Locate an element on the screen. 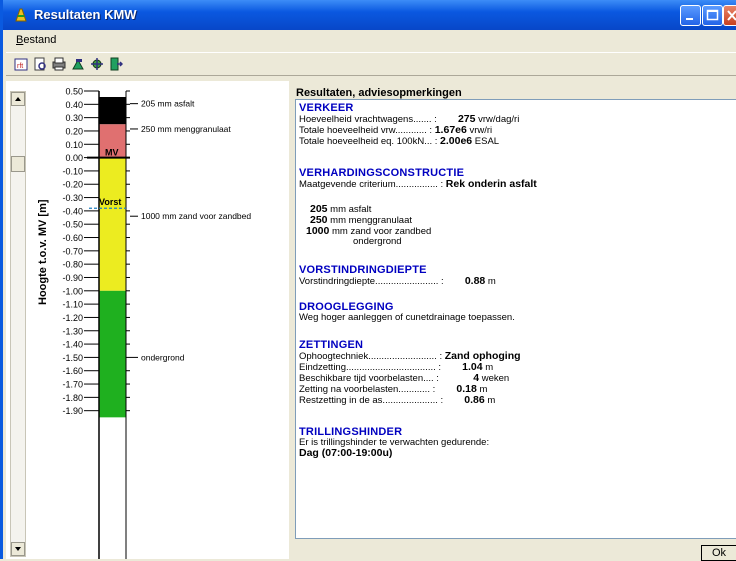  scroll-thumb is located at coordinates (18, 164).